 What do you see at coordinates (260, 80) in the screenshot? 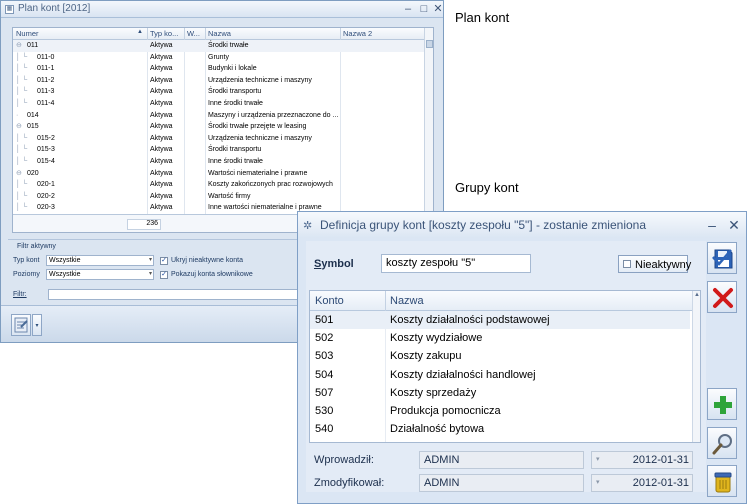
I see `cell-nazwa: Urządzenia techniczne i maszyny` at bounding box center [260, 80].